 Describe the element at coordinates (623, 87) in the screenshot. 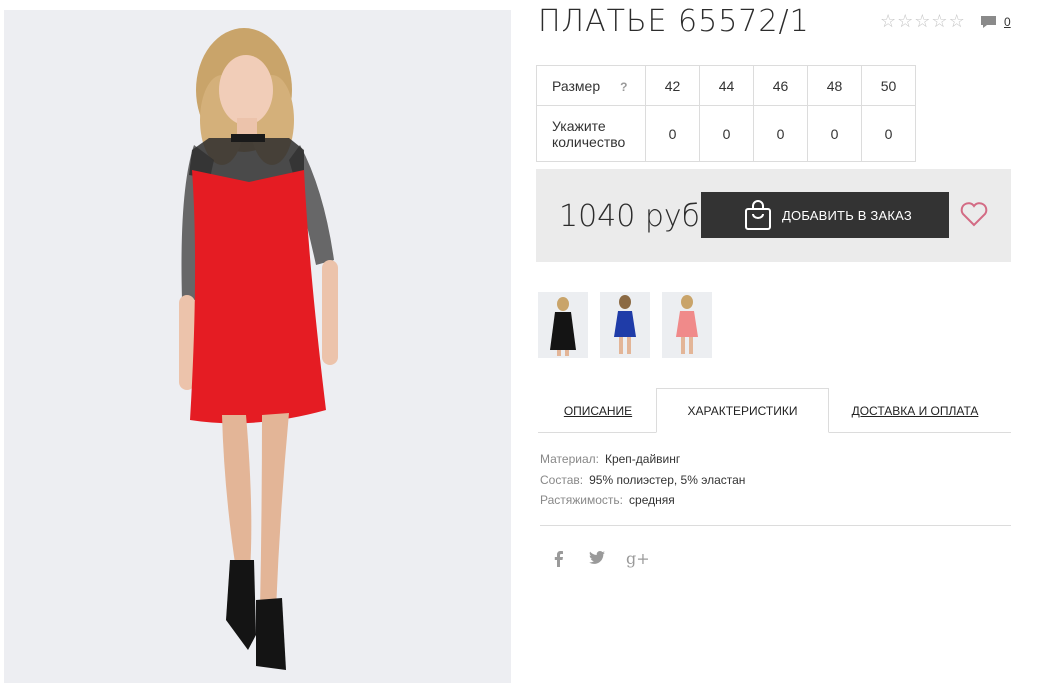

I see `help-icon: ?` at that location.